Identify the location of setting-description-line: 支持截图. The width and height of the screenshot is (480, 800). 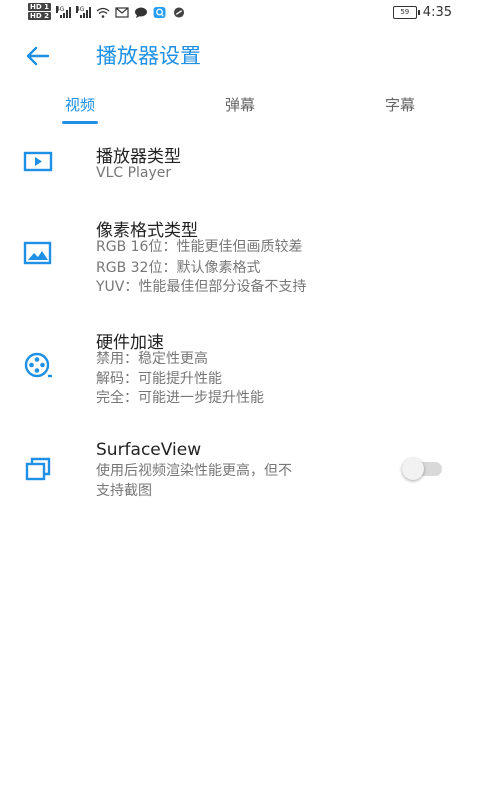
(124, 491).